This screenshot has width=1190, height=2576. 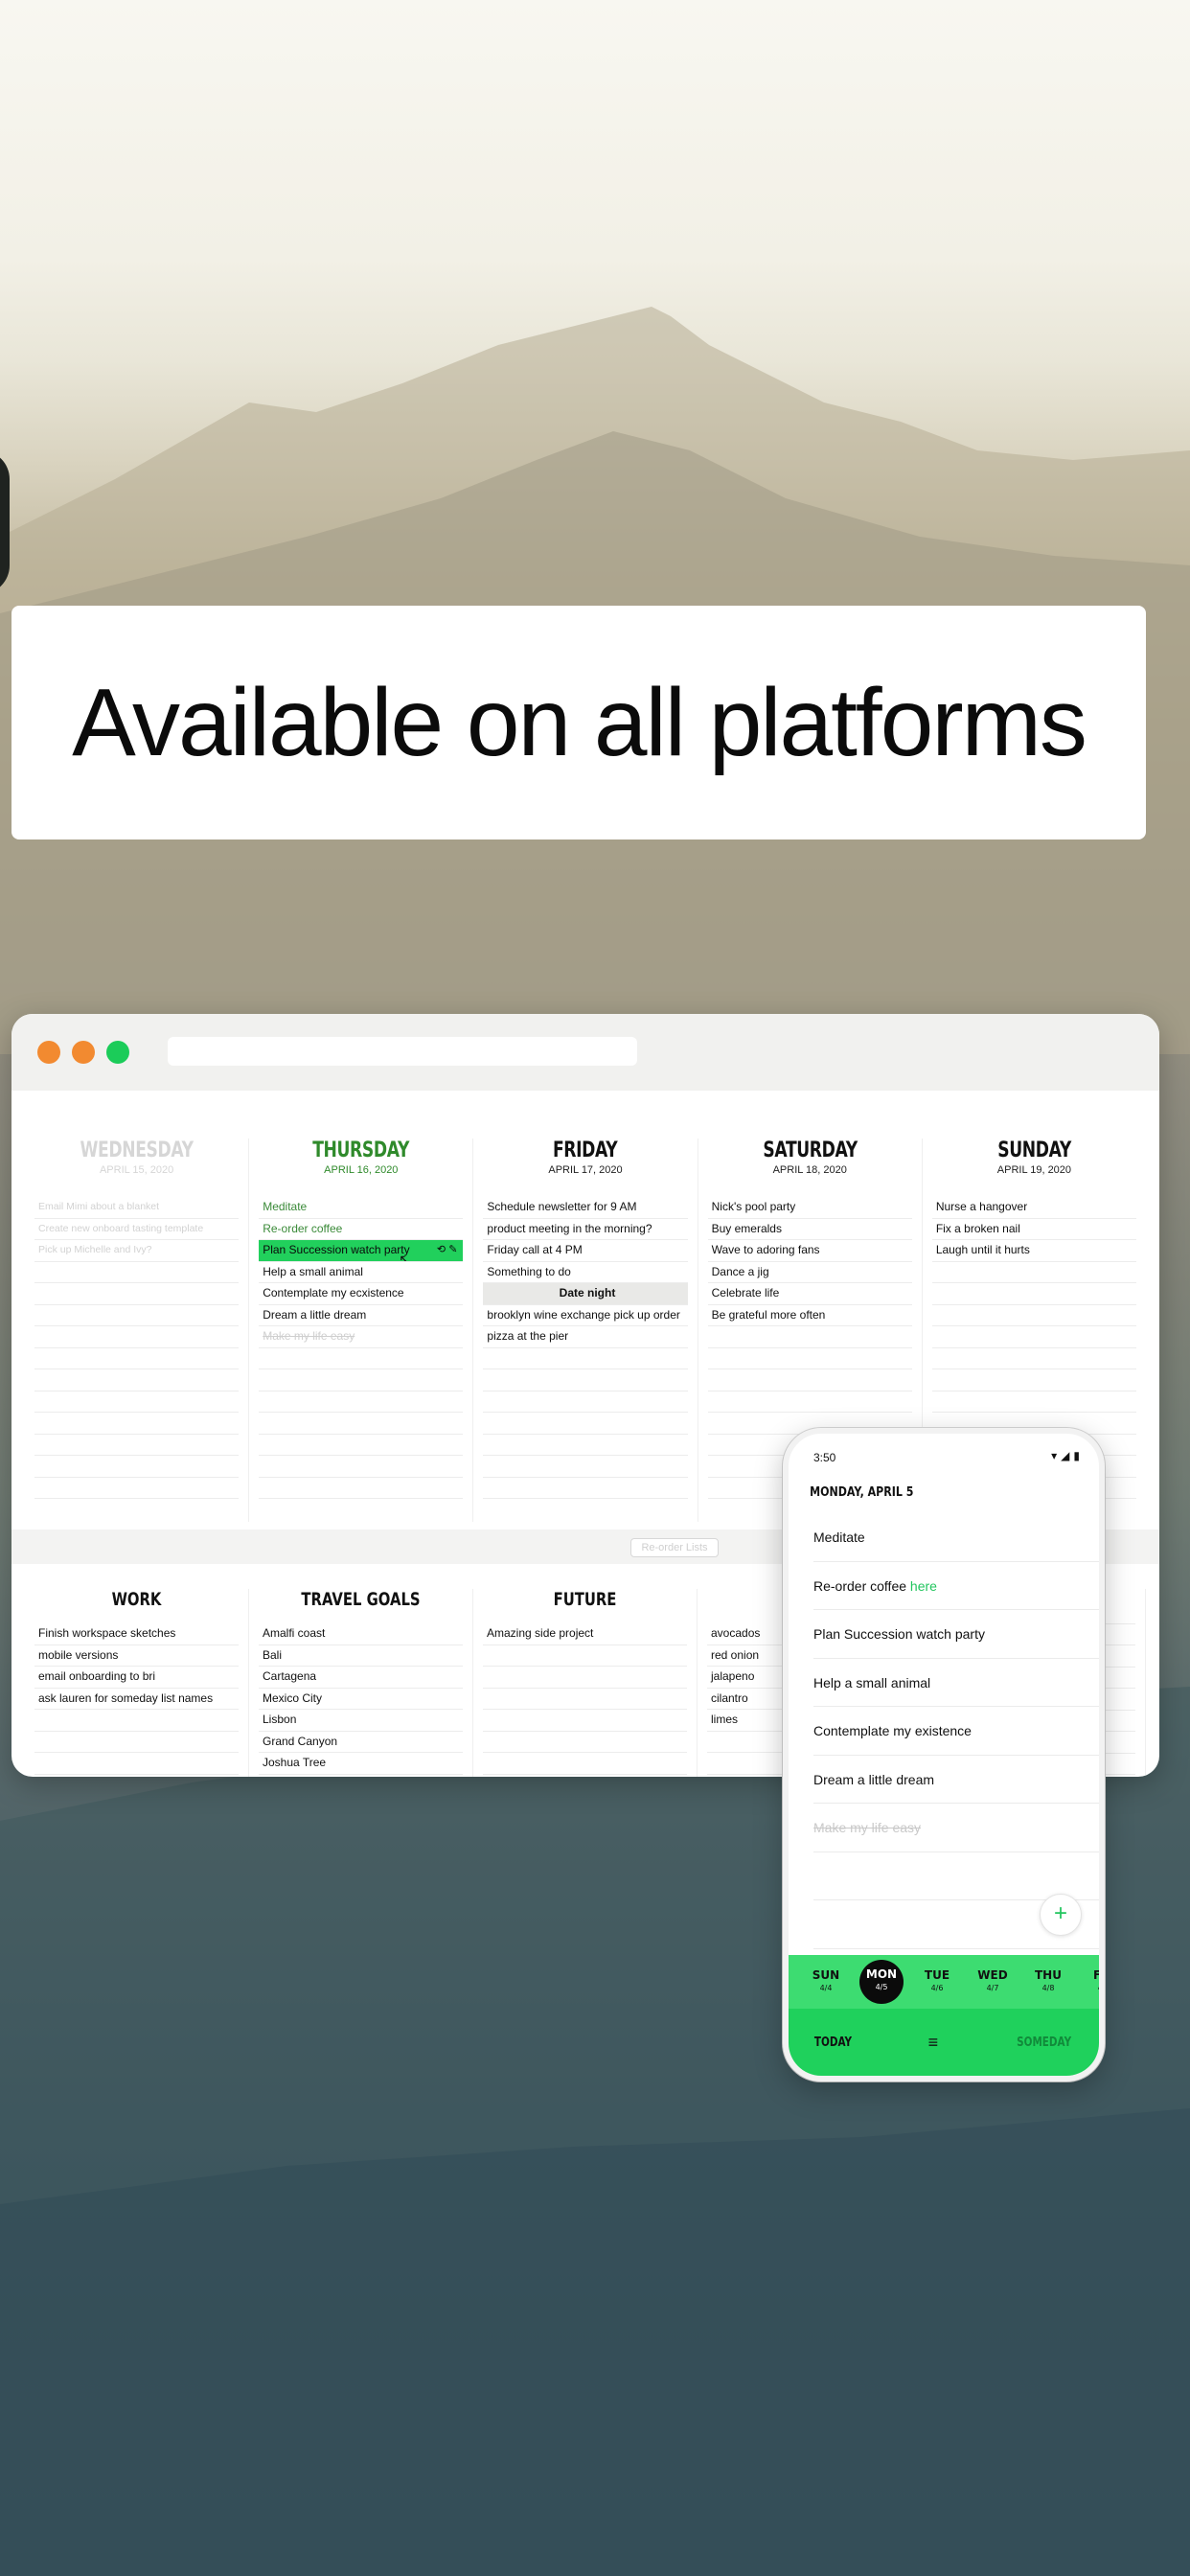 I want to click on list-item: Cartagena, so click(x=361, y=1678).